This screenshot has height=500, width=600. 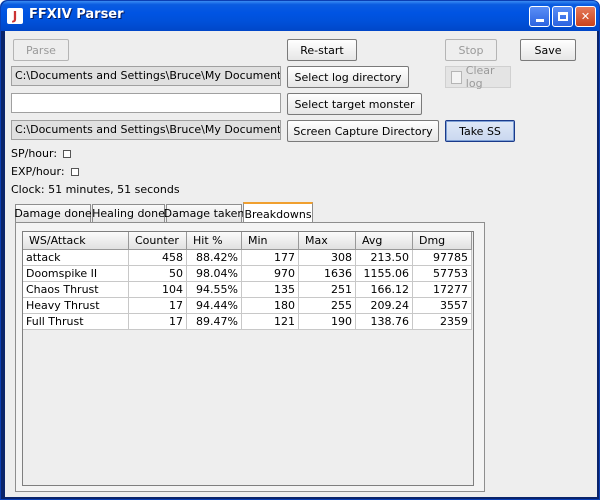 What do you see at coordinates (442, 241) in the screenshot?
I see `column-header-dmg: Dmg` at bounding box center [442, 241].